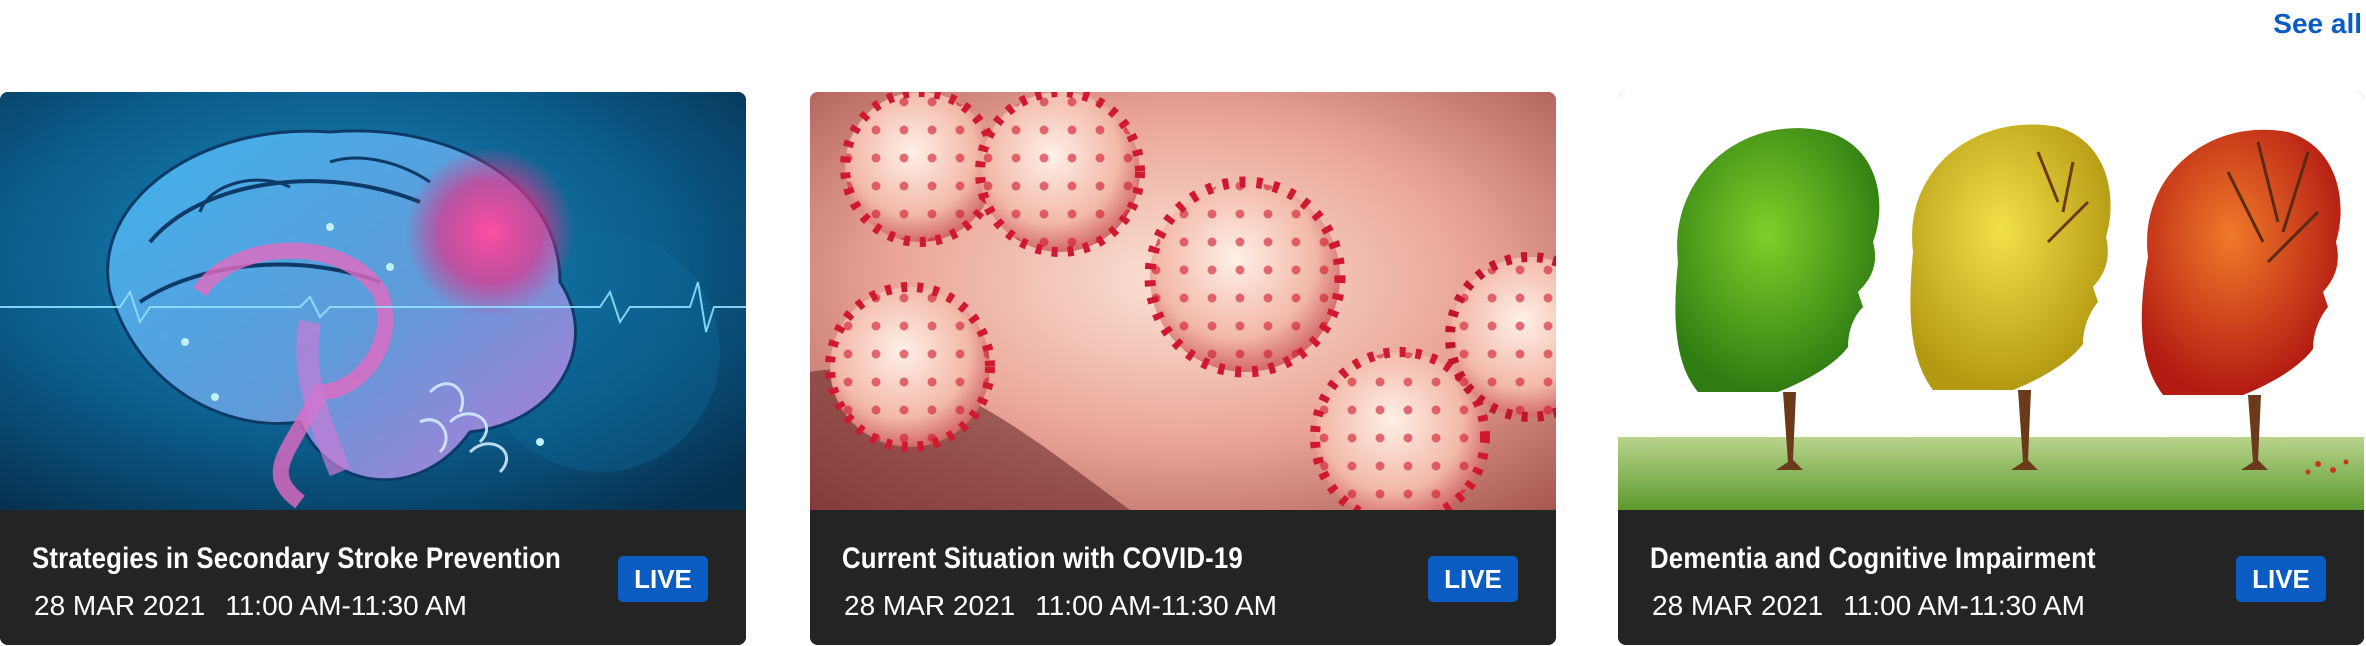 The image size is (2366, 646). I want to click on see-all-link: See all, so click(2317, 24).